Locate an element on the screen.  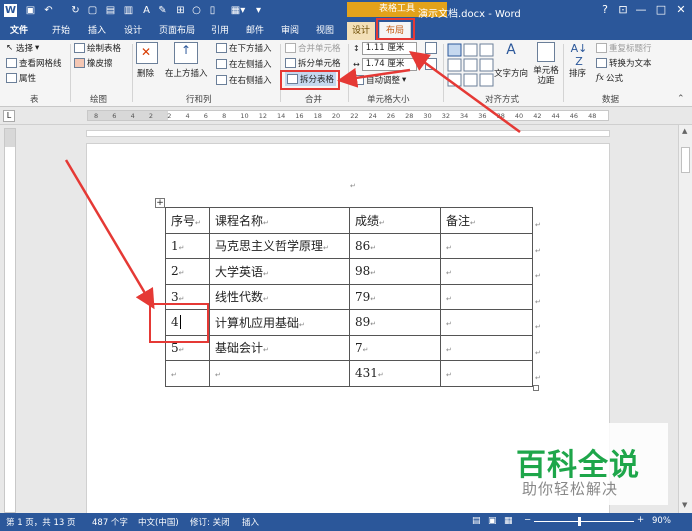
print-layout-icon: ▣ is located at coordinates (492, 521).